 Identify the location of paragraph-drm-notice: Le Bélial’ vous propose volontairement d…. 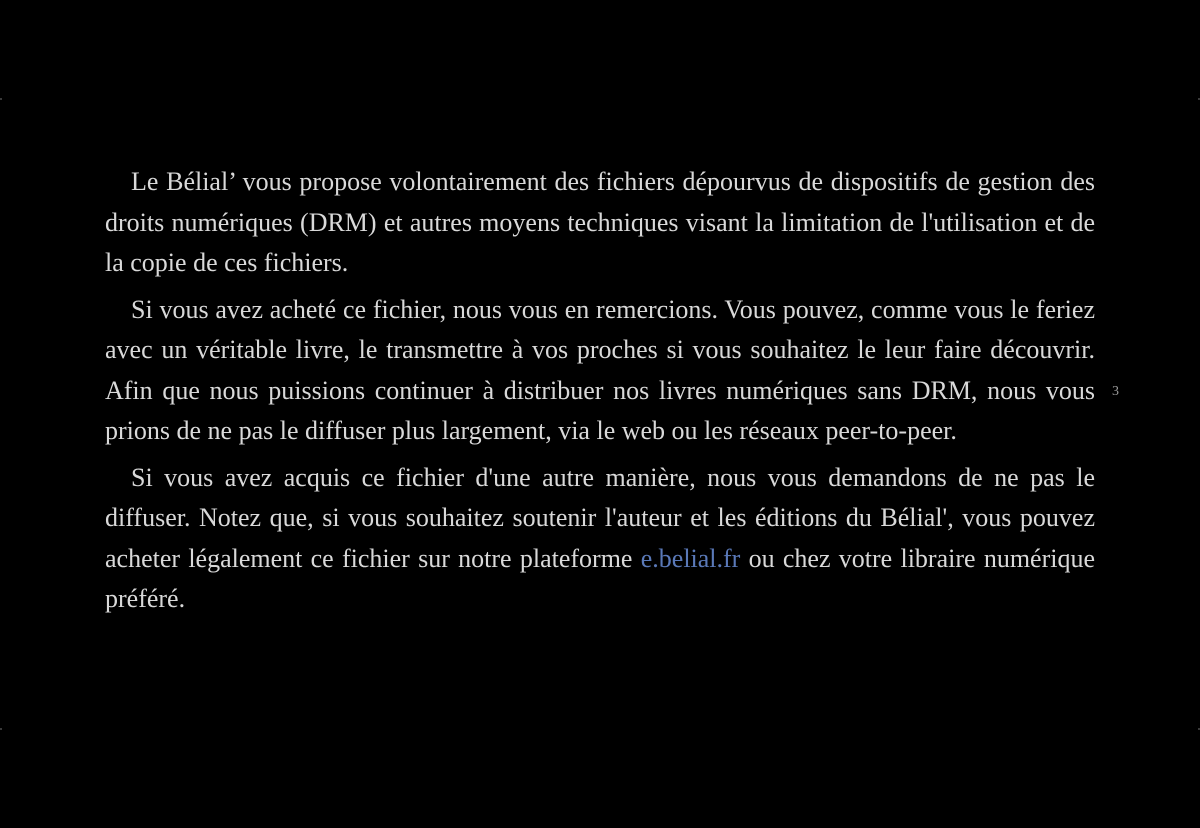
(600, 222).